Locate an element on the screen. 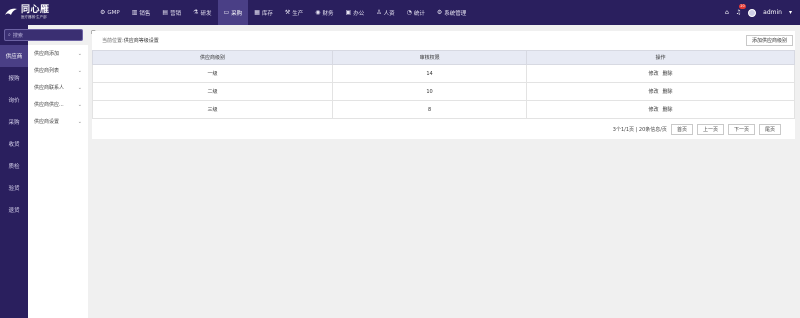  prev-page-button: 上一页 is located at coordinates (710, 129).